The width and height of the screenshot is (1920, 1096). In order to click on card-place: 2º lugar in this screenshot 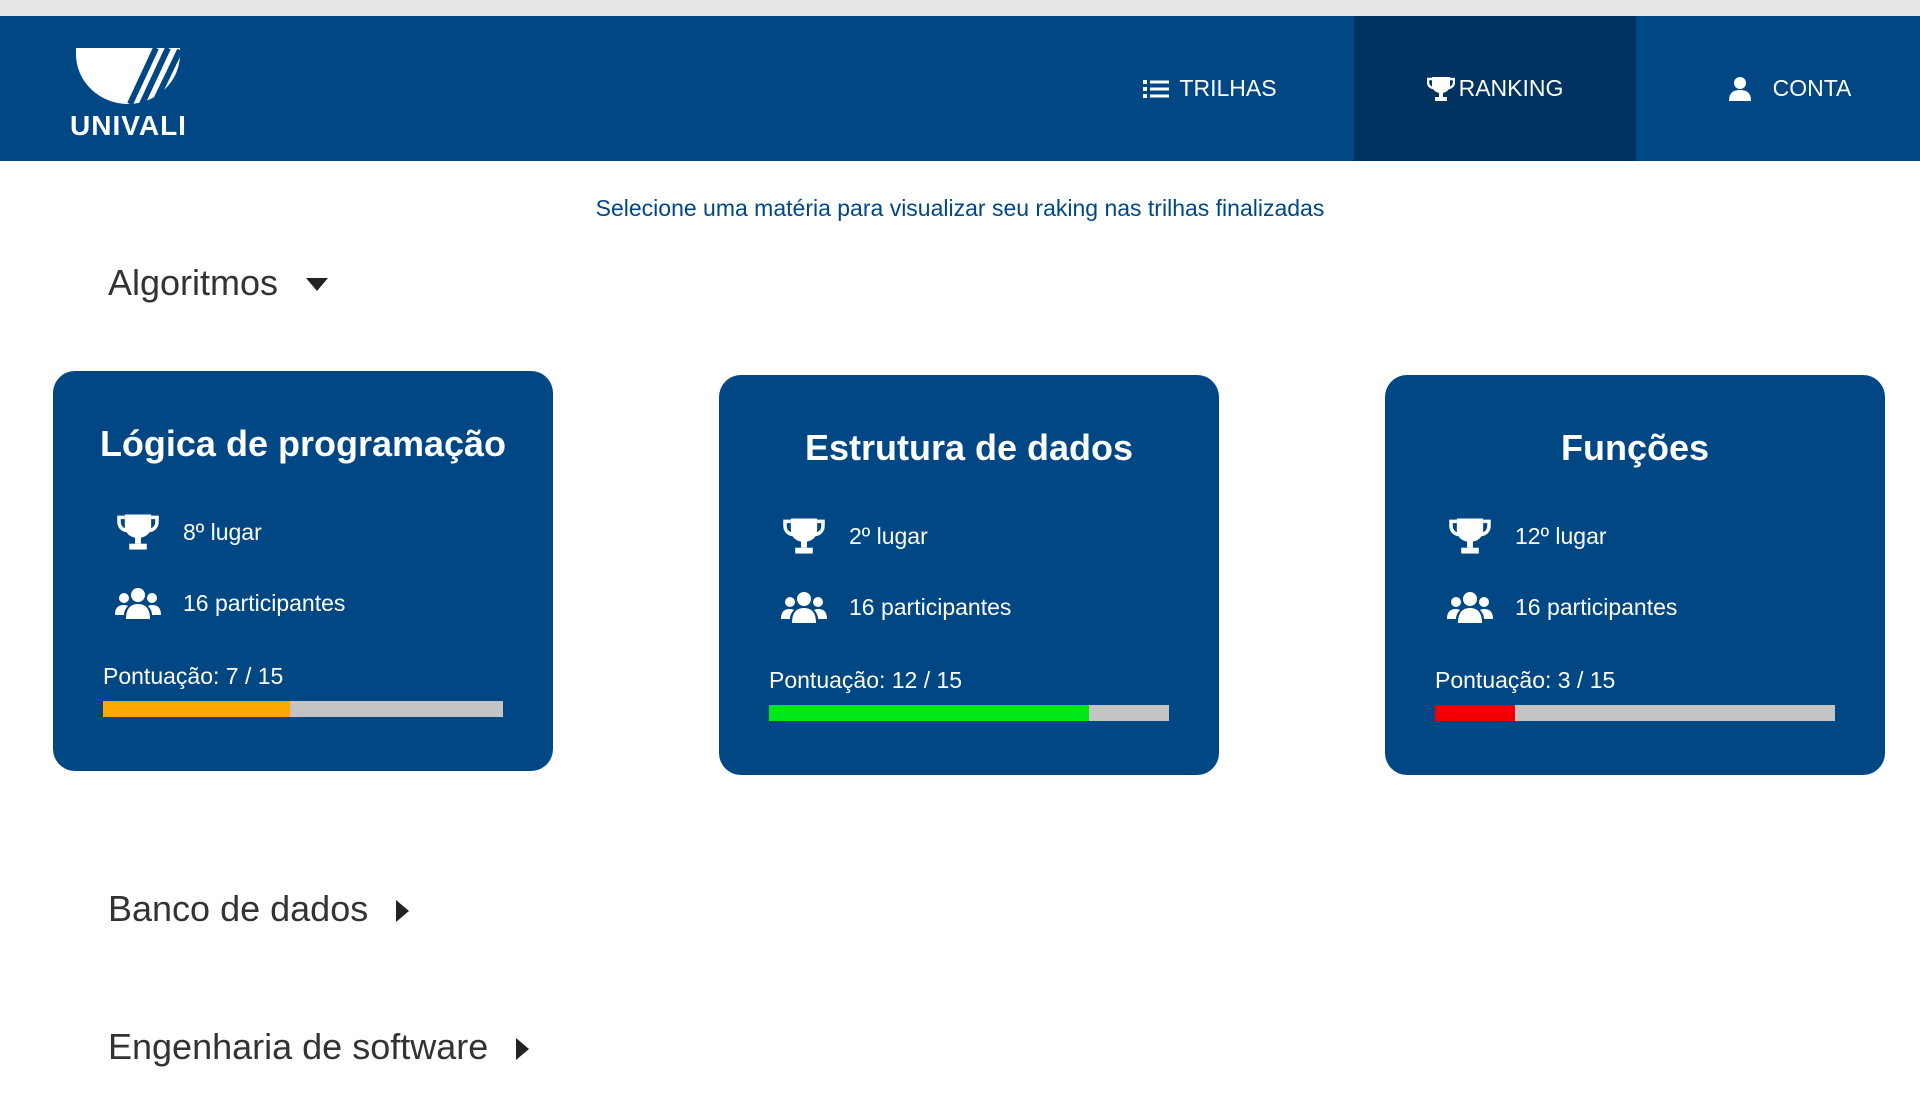, I will do `click(854, 536)`.